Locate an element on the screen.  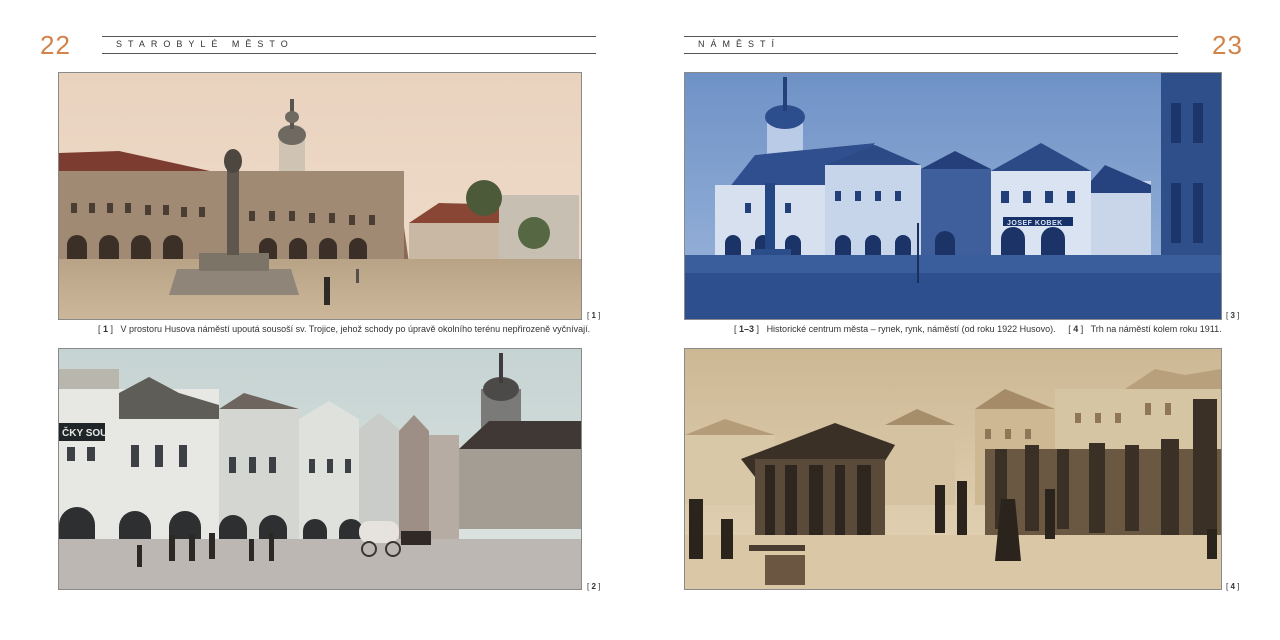
photo-ref-3: [ 3 ] is located at coordinates (1233, 315).